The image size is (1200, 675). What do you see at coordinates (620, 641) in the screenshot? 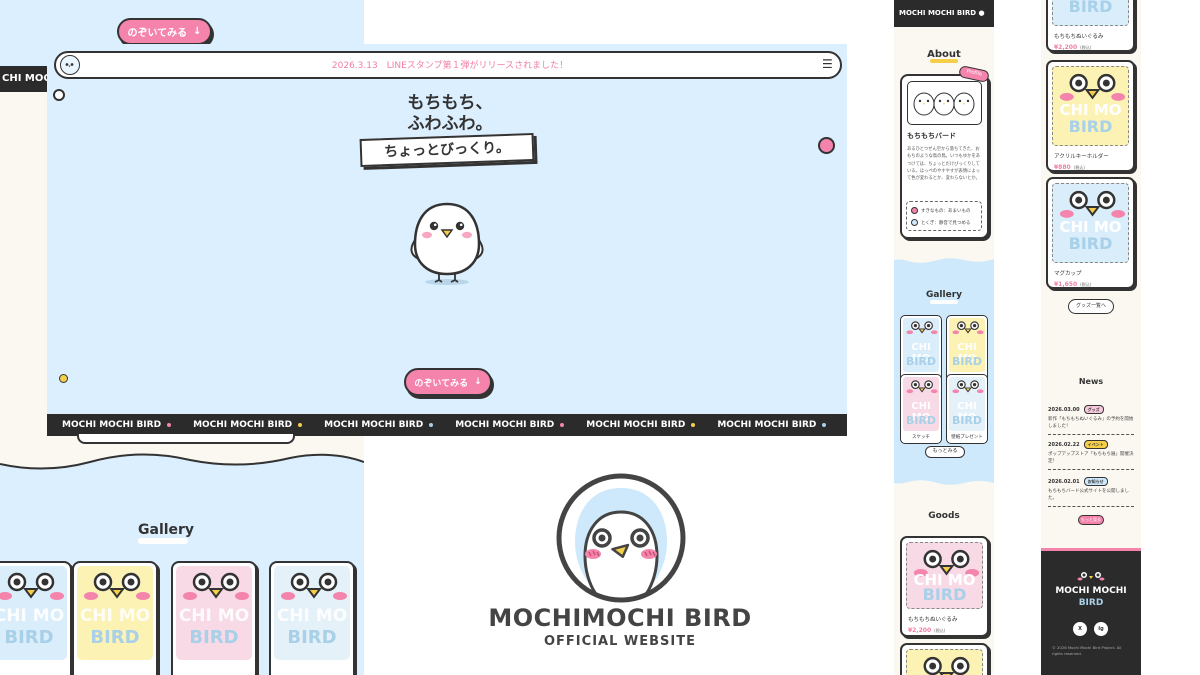
I see `logo-subtitle: OFFICIAL WEBSITE` at bounding box center [620, 641].